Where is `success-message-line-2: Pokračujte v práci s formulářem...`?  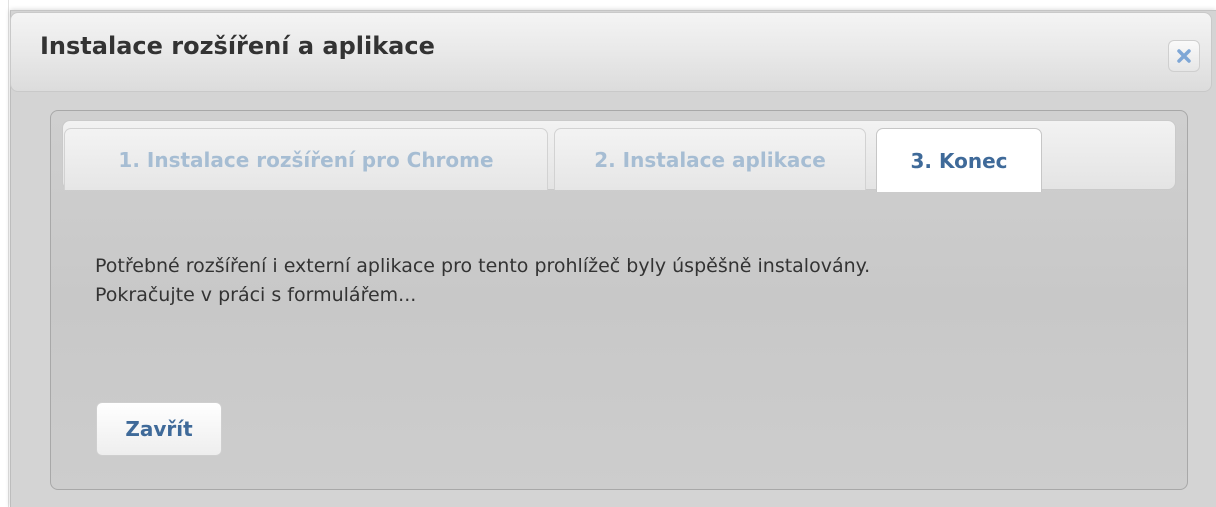
success-message-line-2: Pokračujte v práci s formulářem... is located at coordinates (256, 295).